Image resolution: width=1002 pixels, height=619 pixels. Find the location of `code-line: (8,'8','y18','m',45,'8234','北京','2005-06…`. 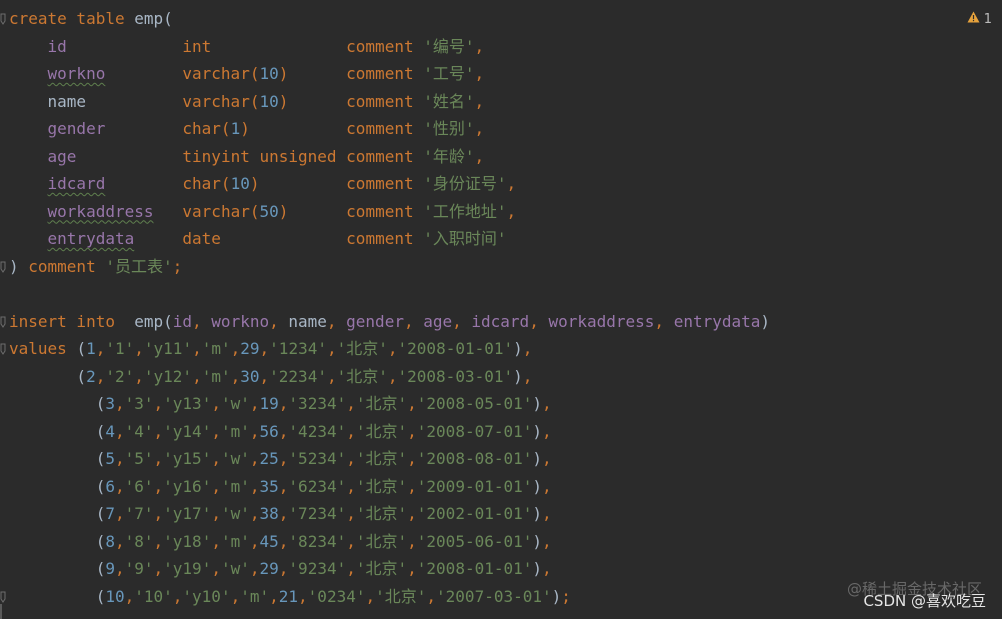

code-line: (8,'8','y18','m',45,'8234','北京','2005-06… is located at coordinates (389, 542).